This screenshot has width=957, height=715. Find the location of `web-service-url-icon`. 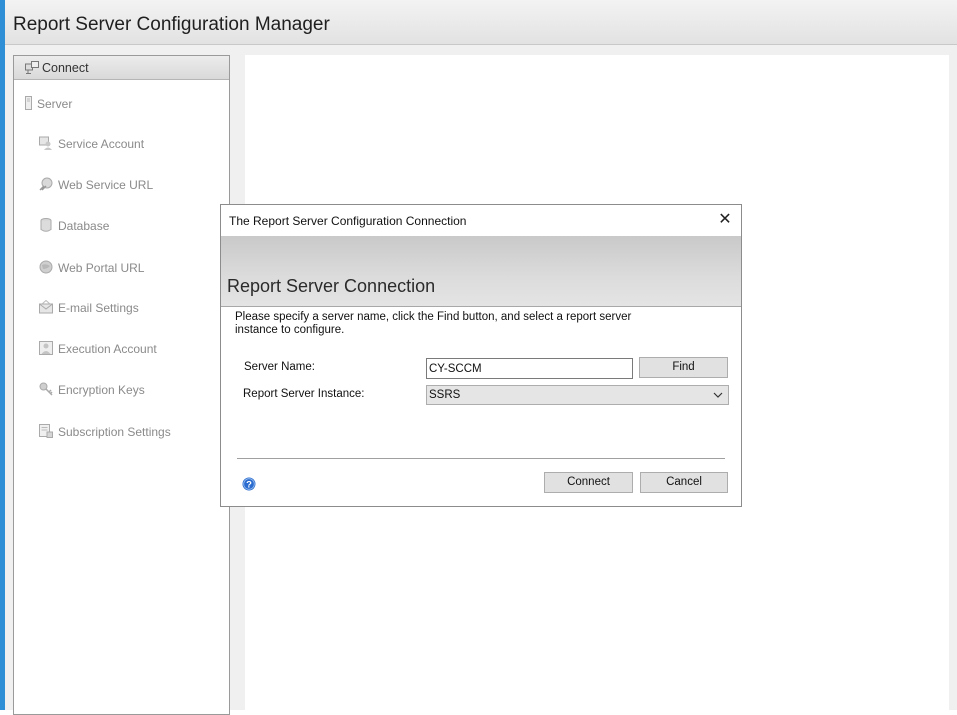

web-service-url-icon is located at coordinates (46, 184).